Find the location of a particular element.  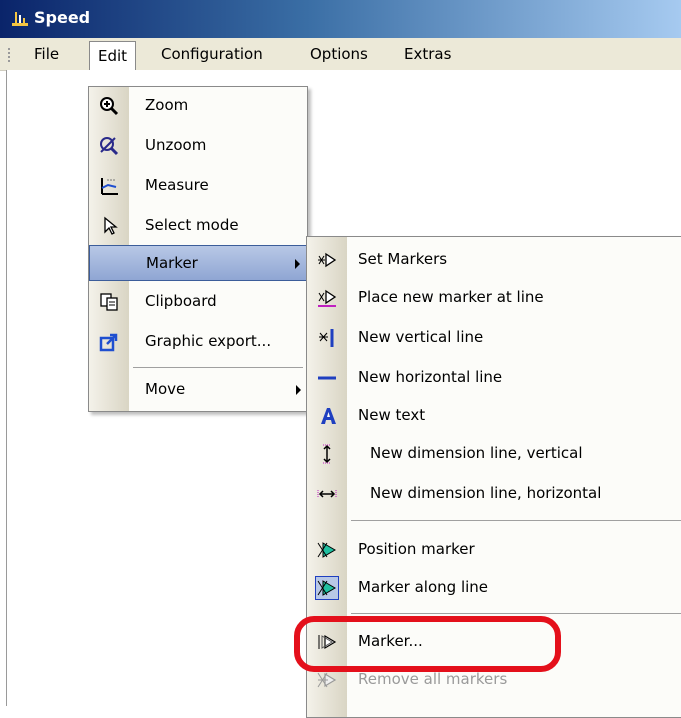

menu-item-new-vertical-line: New vertical line is located at coordinates (494, 338).